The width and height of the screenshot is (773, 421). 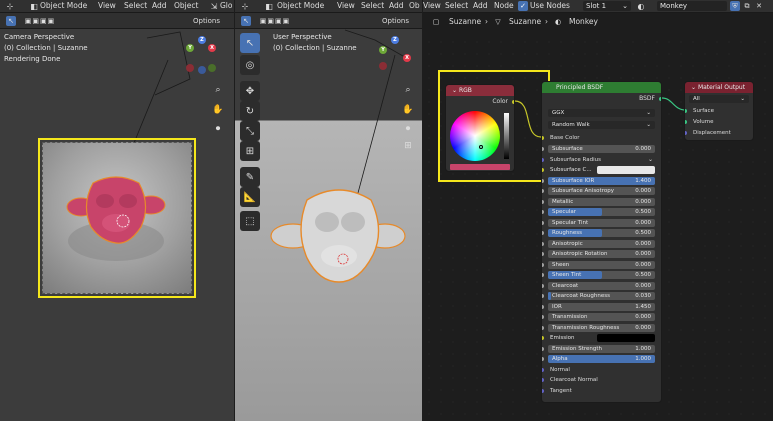 What do you see at coordinates (643, 212) in the screenshot?
I see `specular-value: 0.500` at bounding box center [643, 212].